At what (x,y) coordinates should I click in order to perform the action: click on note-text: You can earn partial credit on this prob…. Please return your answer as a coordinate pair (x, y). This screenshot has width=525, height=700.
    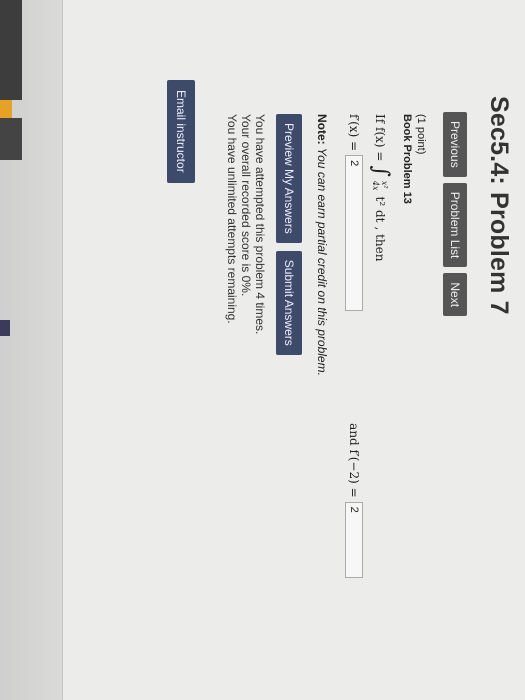
    Looking at the image, I should click on (322, 260).